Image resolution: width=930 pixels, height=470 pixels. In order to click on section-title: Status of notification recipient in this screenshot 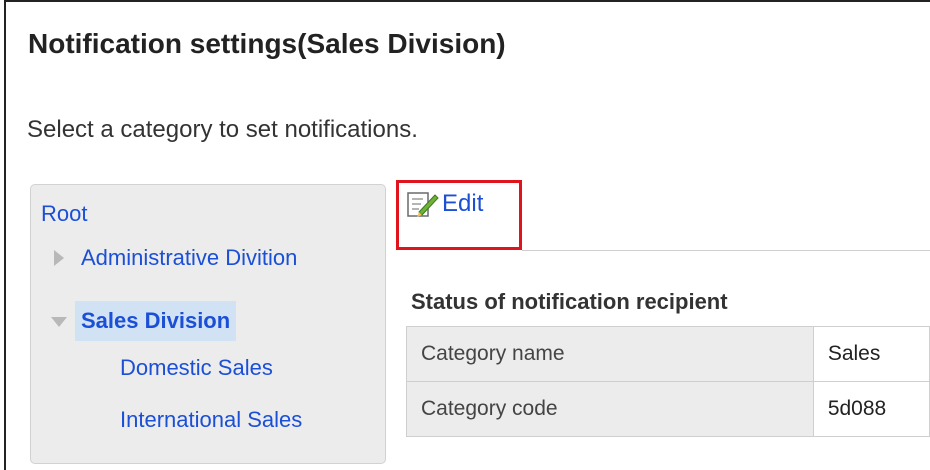, I will do `click(569, 301)`.